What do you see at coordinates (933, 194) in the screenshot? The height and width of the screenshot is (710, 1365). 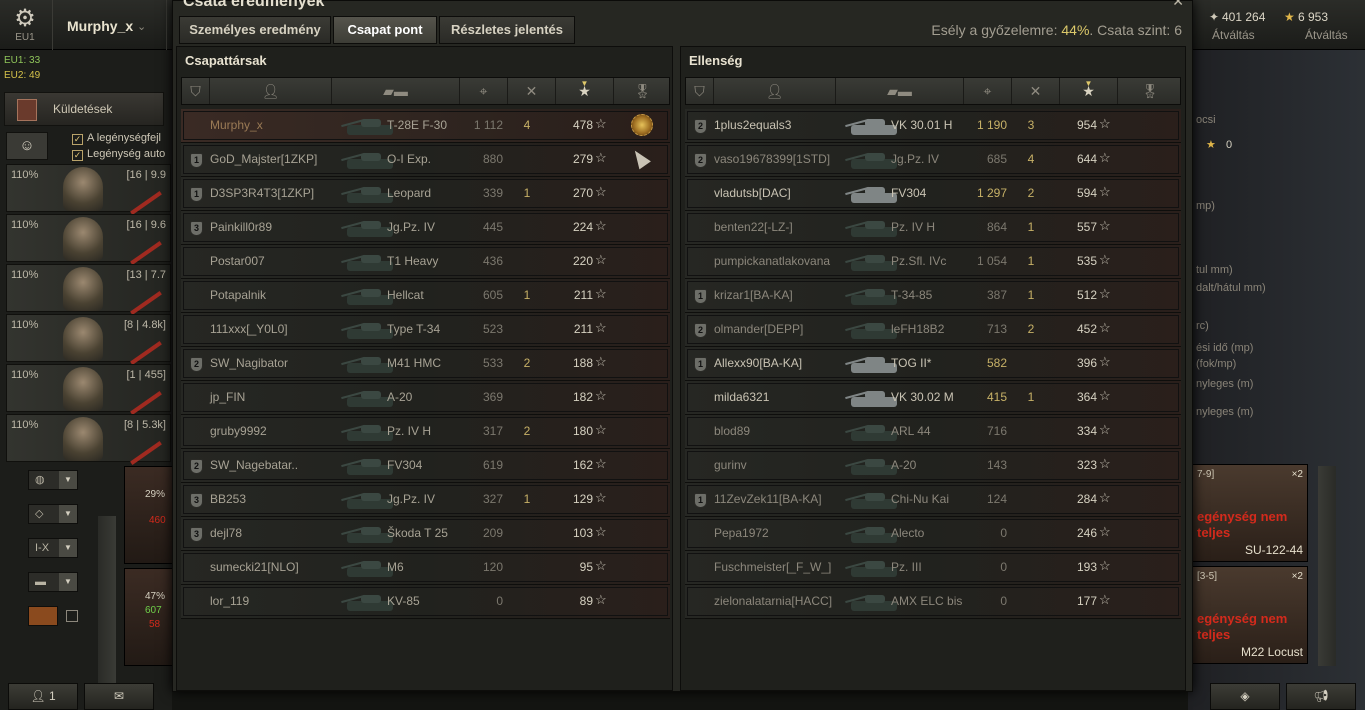 I see `enemy-row: vladutsb[DAC] FV304 1 297 2 594 ☆` at bounding box center [933, 194].